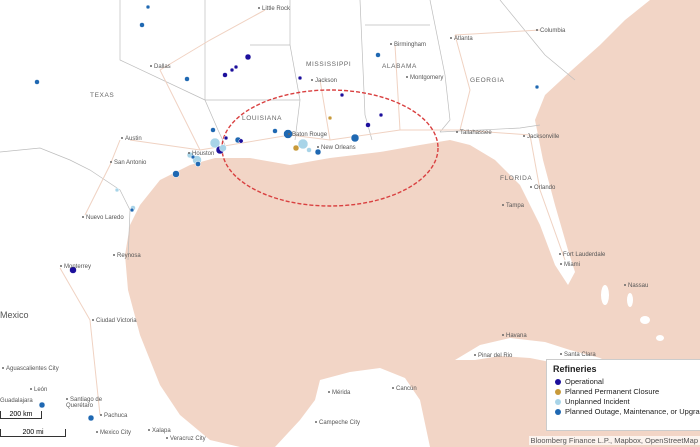 This screenshot has width=700, height=447. I want to click on city-label: Fort Lauderdale, so click(582, 255).